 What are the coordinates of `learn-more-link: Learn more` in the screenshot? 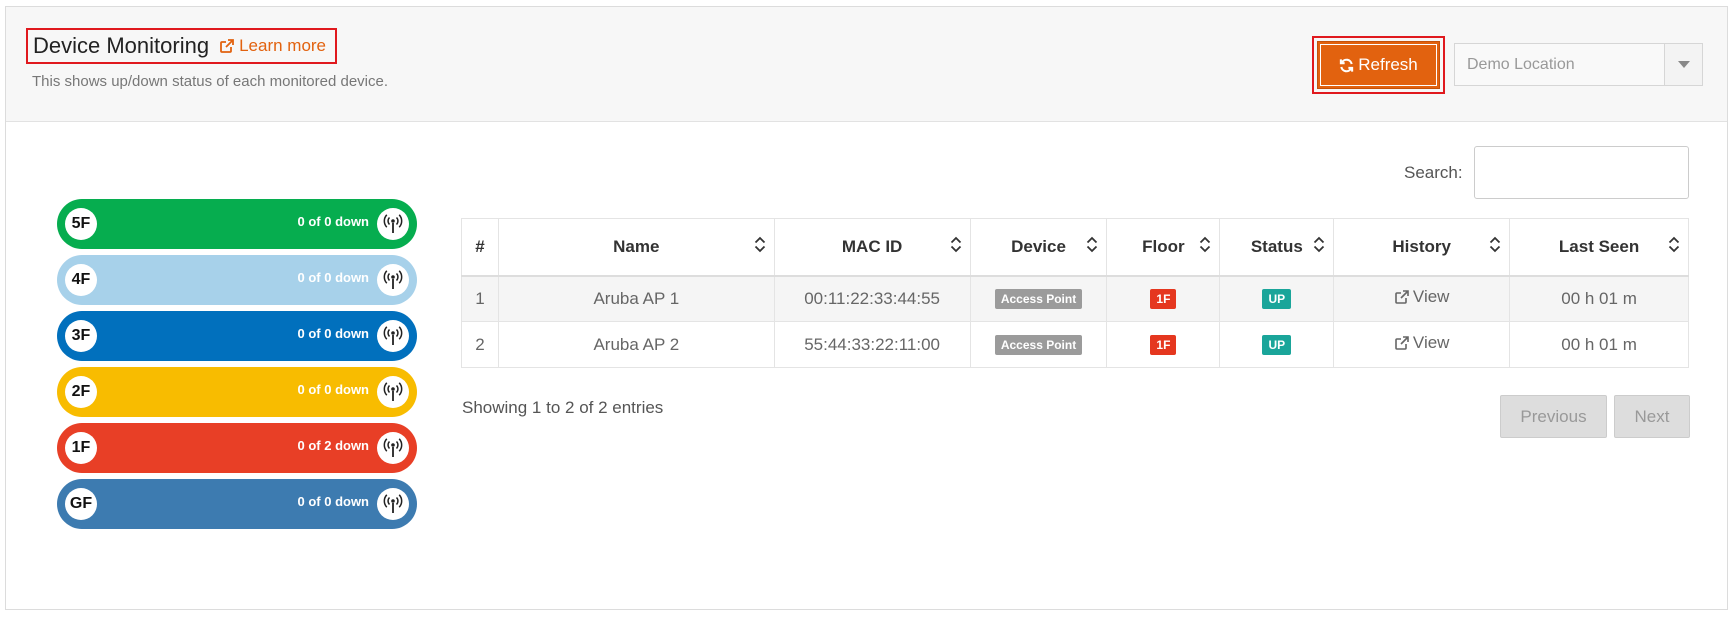 It's located at (272, 46).